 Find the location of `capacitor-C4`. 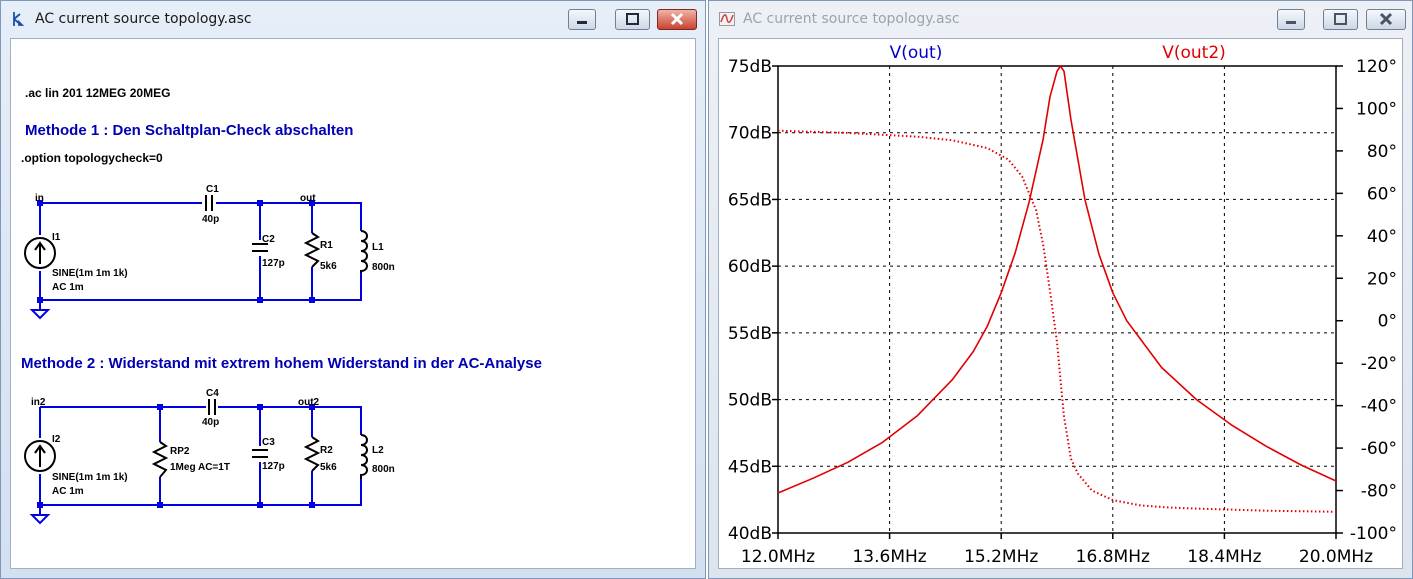

capacitor-C4 is located at coordinates (212, 407).